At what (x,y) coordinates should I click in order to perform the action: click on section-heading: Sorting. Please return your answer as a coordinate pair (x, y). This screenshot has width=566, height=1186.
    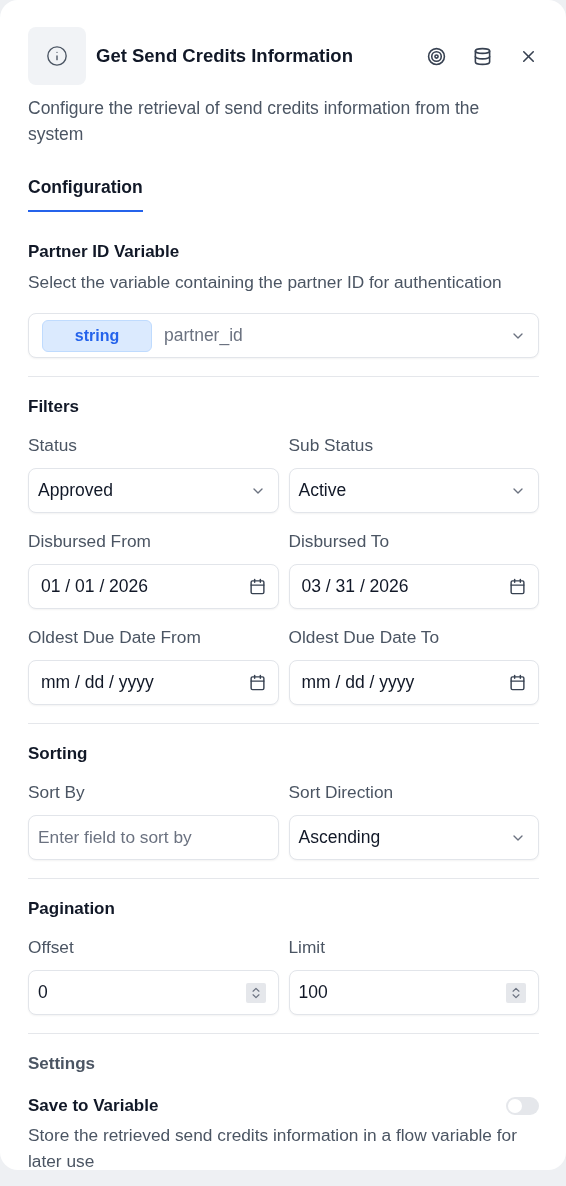
    Looking at the image, I should click on (58, 754).